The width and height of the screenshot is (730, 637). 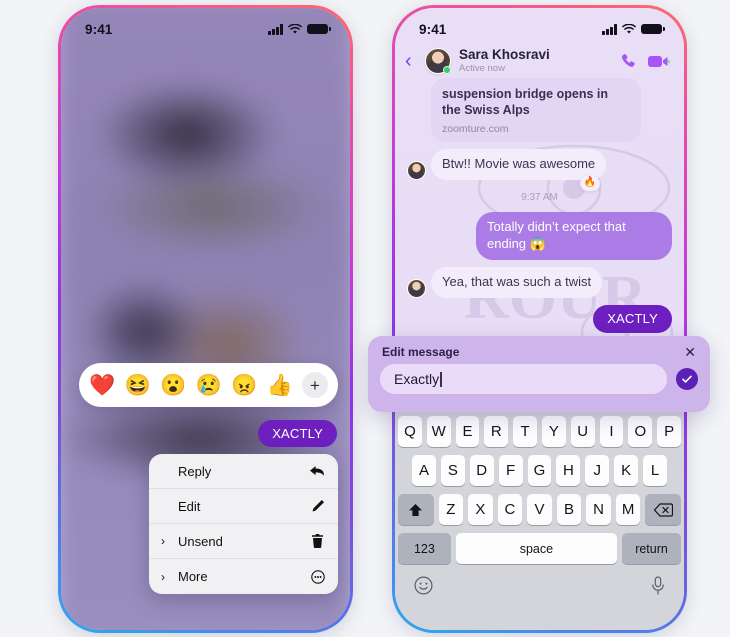 What do you see at coordinates (189, 506) in the screenshot?
I see `context-menu-label: Edit` at bounding box center [189, 506].